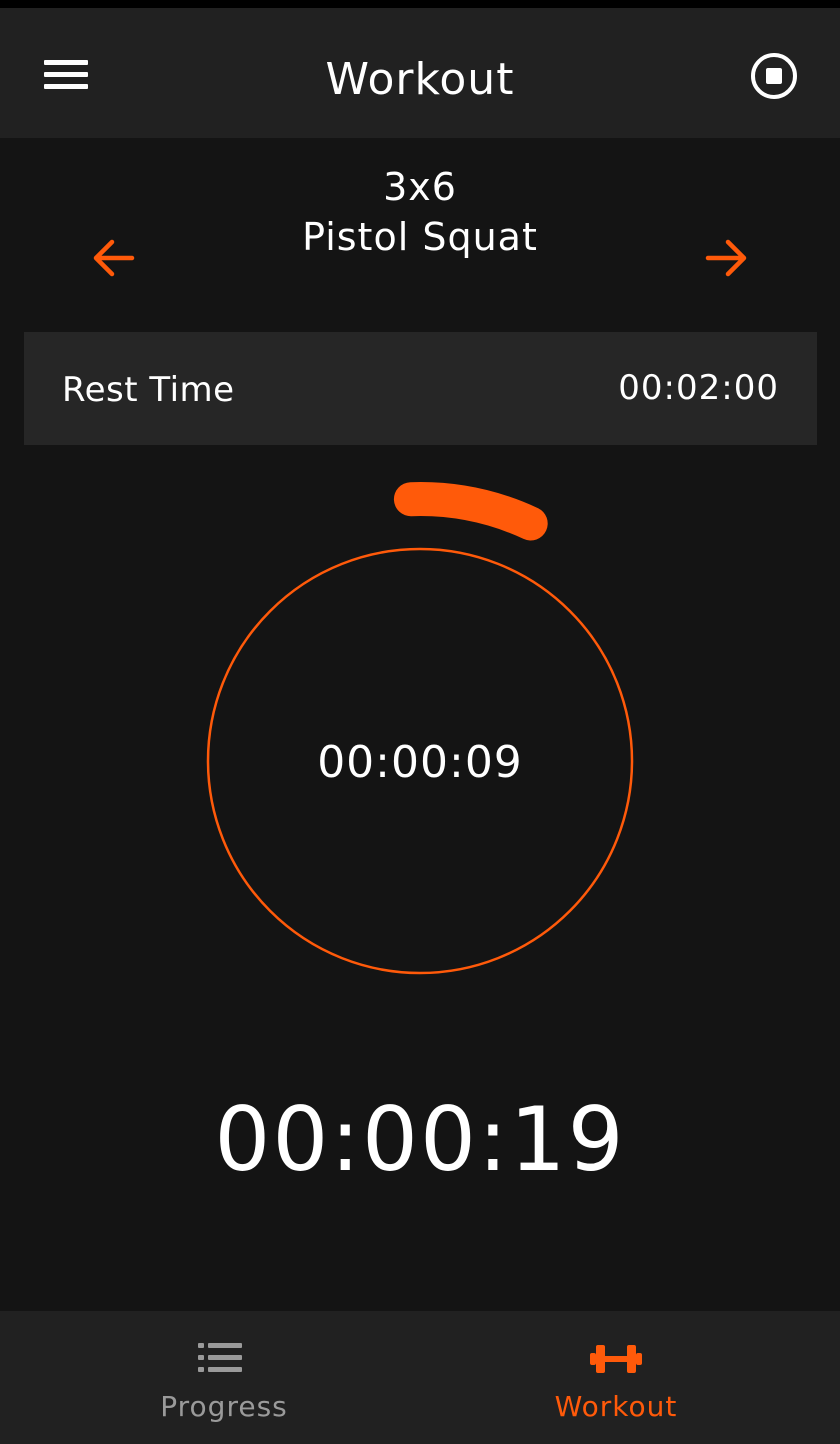 This screenshot has height=1444, width=840. Describe the element at coordinates (698, 388) in the screenshot. I see `rest-time-value: 00:02:00` at that location.